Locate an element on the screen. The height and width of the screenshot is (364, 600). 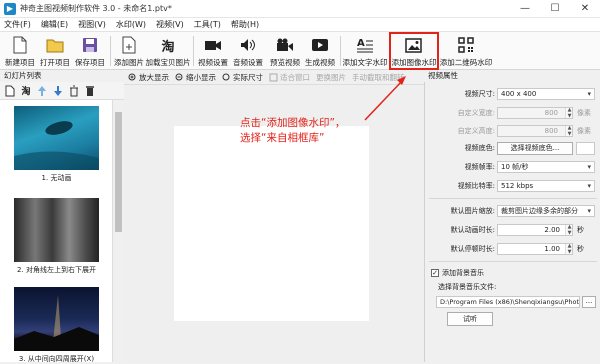
minimize-button: — is located at coordinates (525, 9).